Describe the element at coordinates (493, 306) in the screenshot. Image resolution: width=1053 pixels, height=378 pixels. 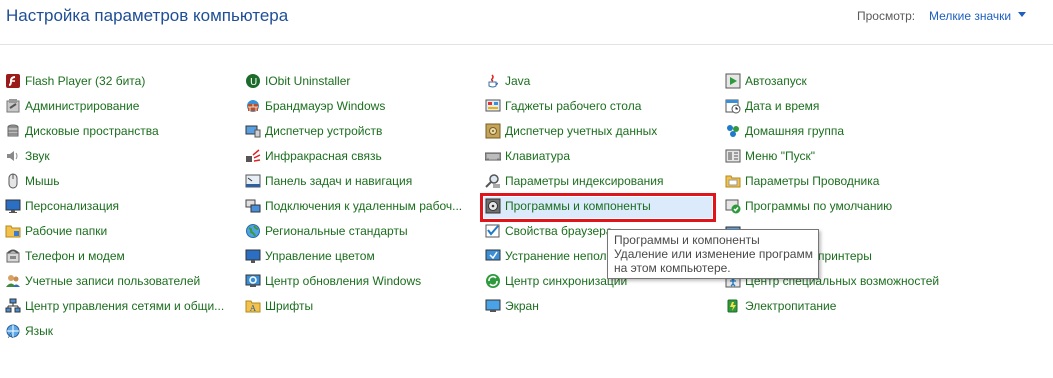
I see `display-icon` at that location.